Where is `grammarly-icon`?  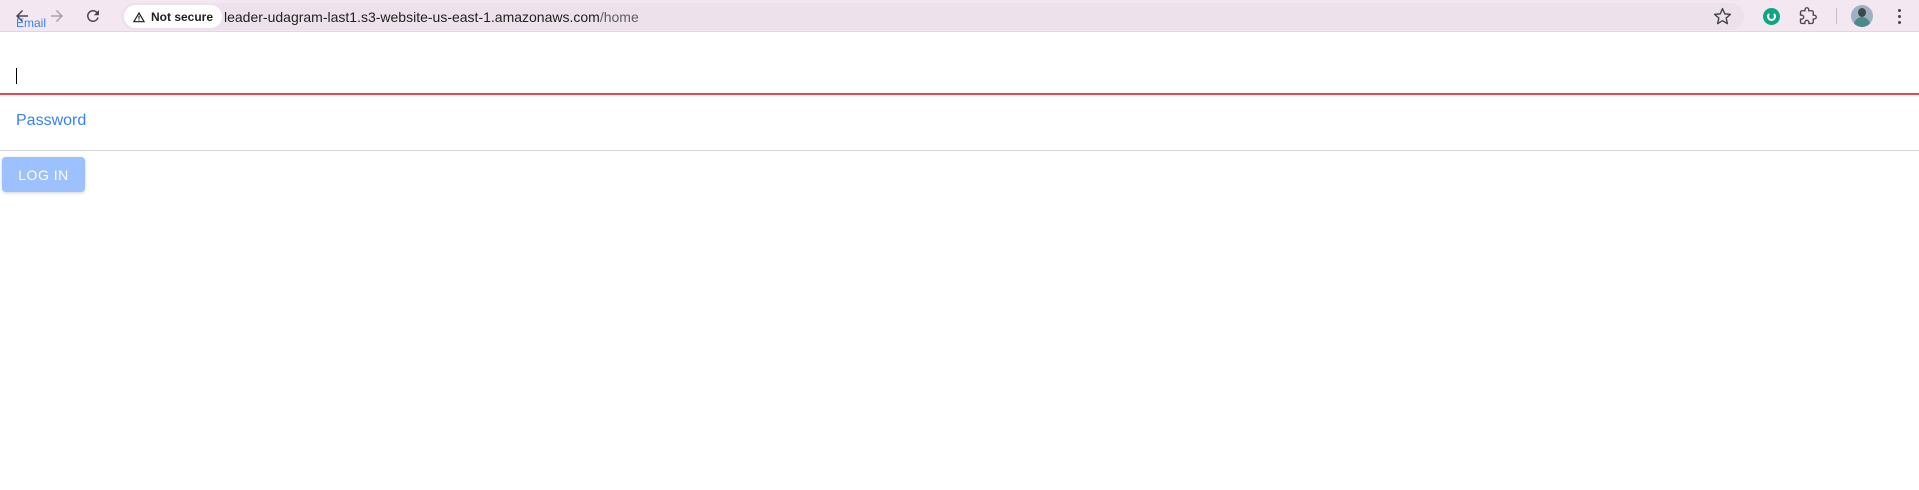
grammarly-icon is located at coordinates (1771, 16).